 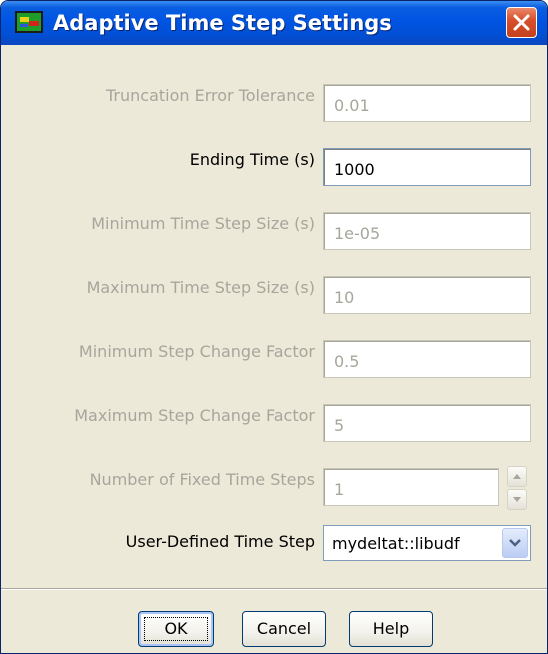 I want to click on user-defined-time-step-dropdown: mydeltat::libudf, so click(x=427, y=543).